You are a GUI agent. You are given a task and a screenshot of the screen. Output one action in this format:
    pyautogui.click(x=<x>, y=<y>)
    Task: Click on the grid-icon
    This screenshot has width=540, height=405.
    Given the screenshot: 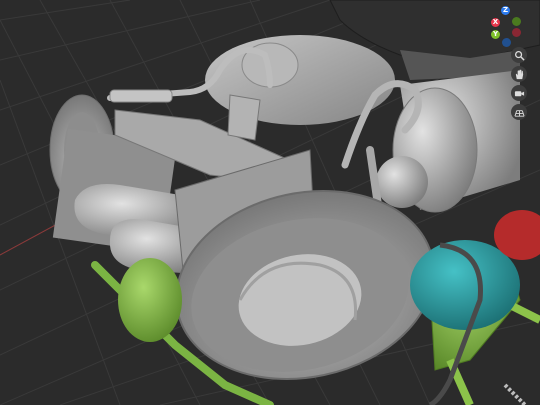 What is the action you would take?
    pyautogui.click(x=519, y=113)
    